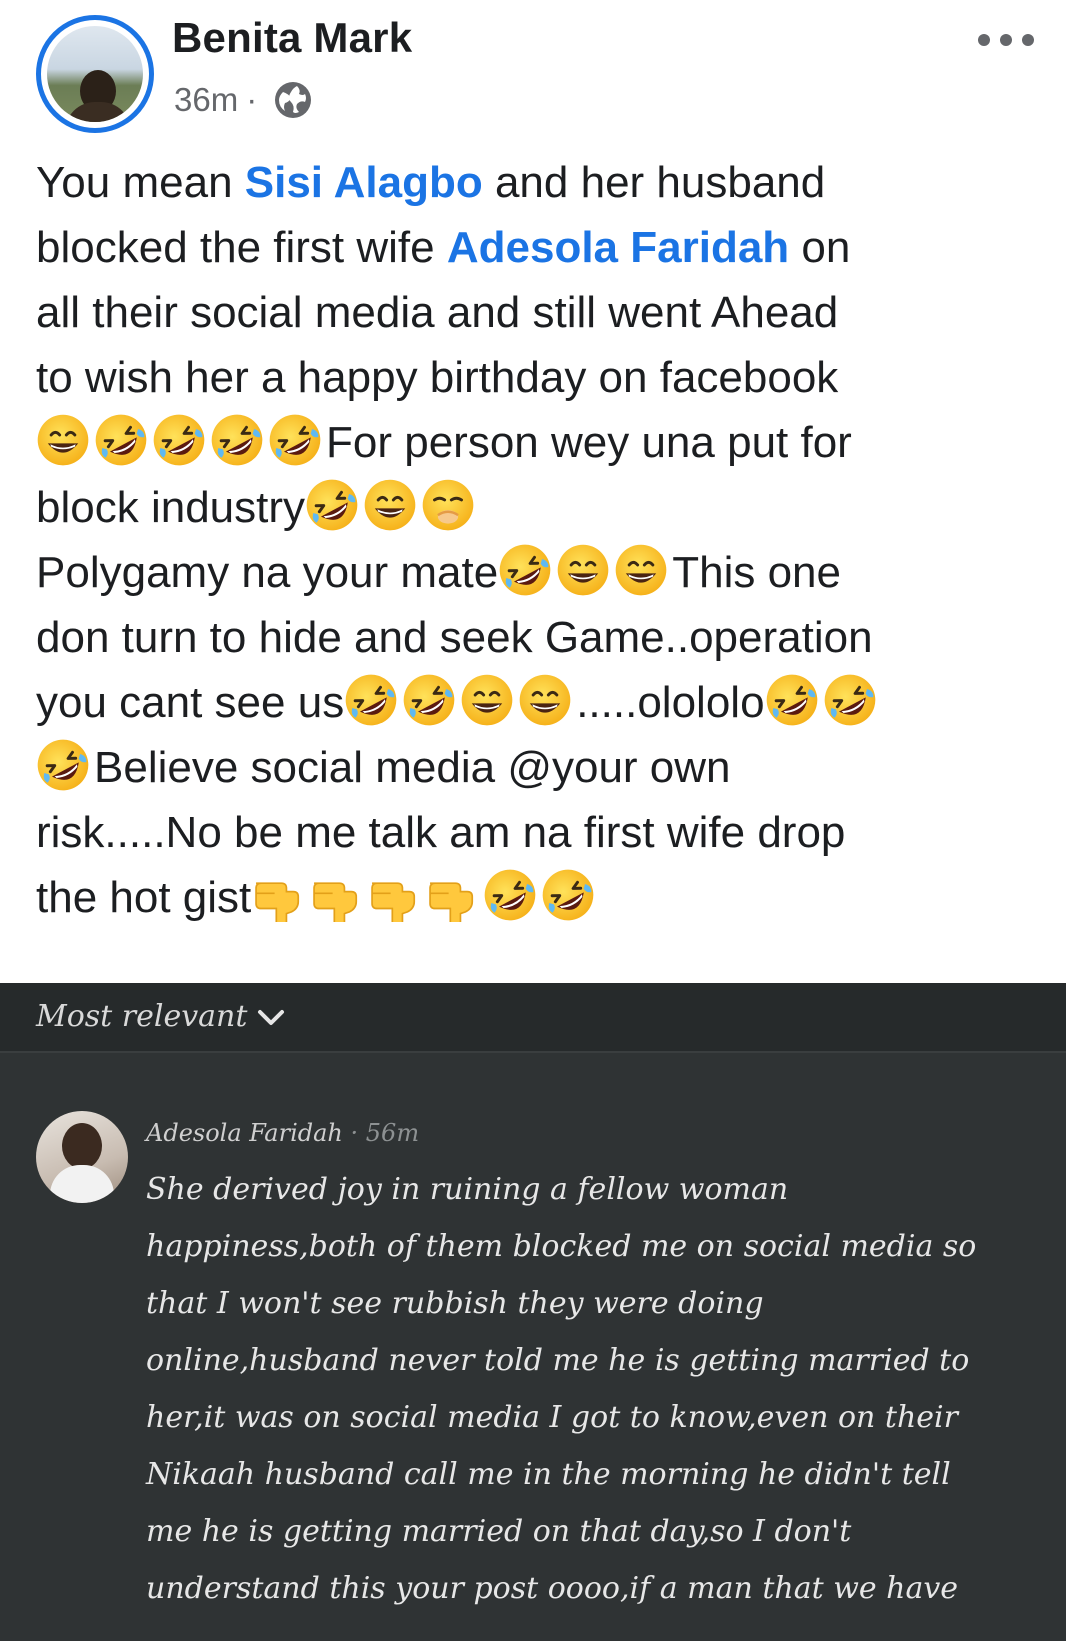 The width and height of the screenshot is (1066, 1641). I want to click on post-line: Polygamy na your mate This one, so click(541, 572).